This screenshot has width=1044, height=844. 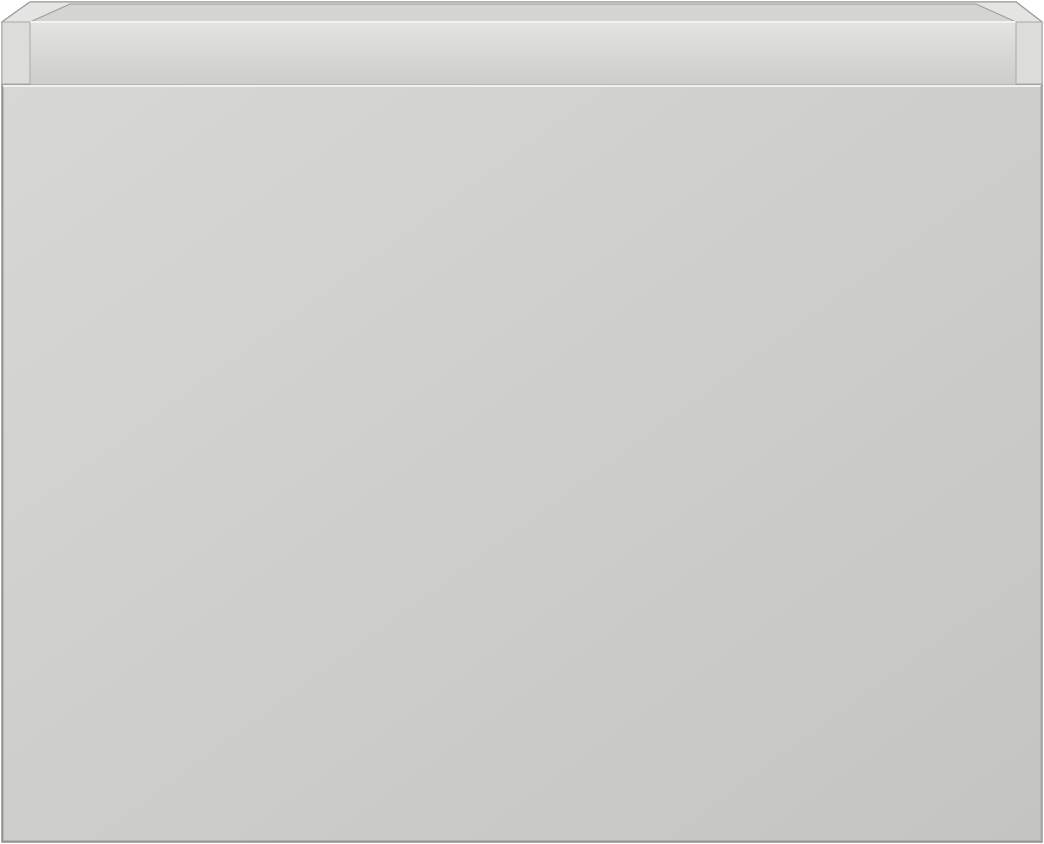 I want to click on right-side-panel, so click(x=1029, y=53).